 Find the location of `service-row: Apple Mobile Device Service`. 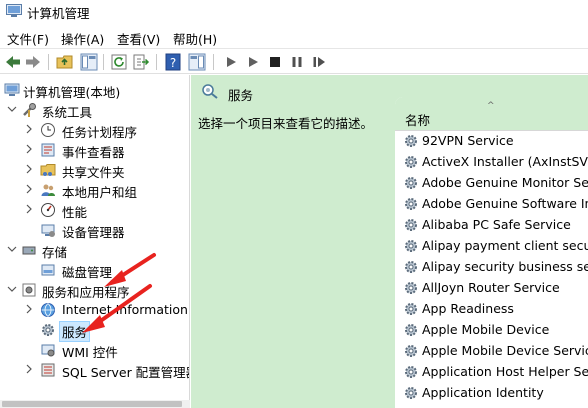

service-row: Apple Mobile Device Service is located at coordinates (491, 351).